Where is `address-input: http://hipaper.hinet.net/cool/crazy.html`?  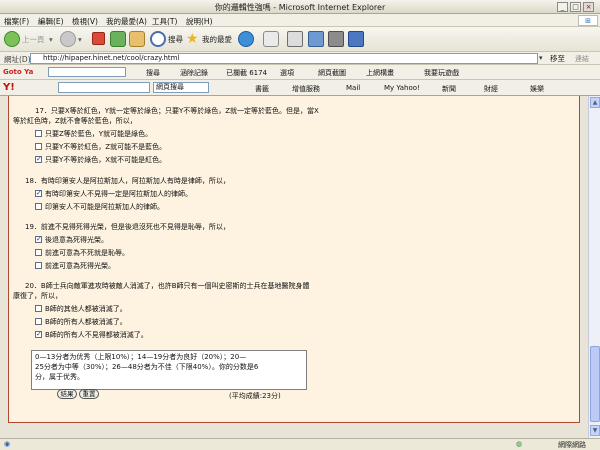 address-input: http://hipaper.hinet.net/cool/crazy.html is located at coordinates (284, 58).